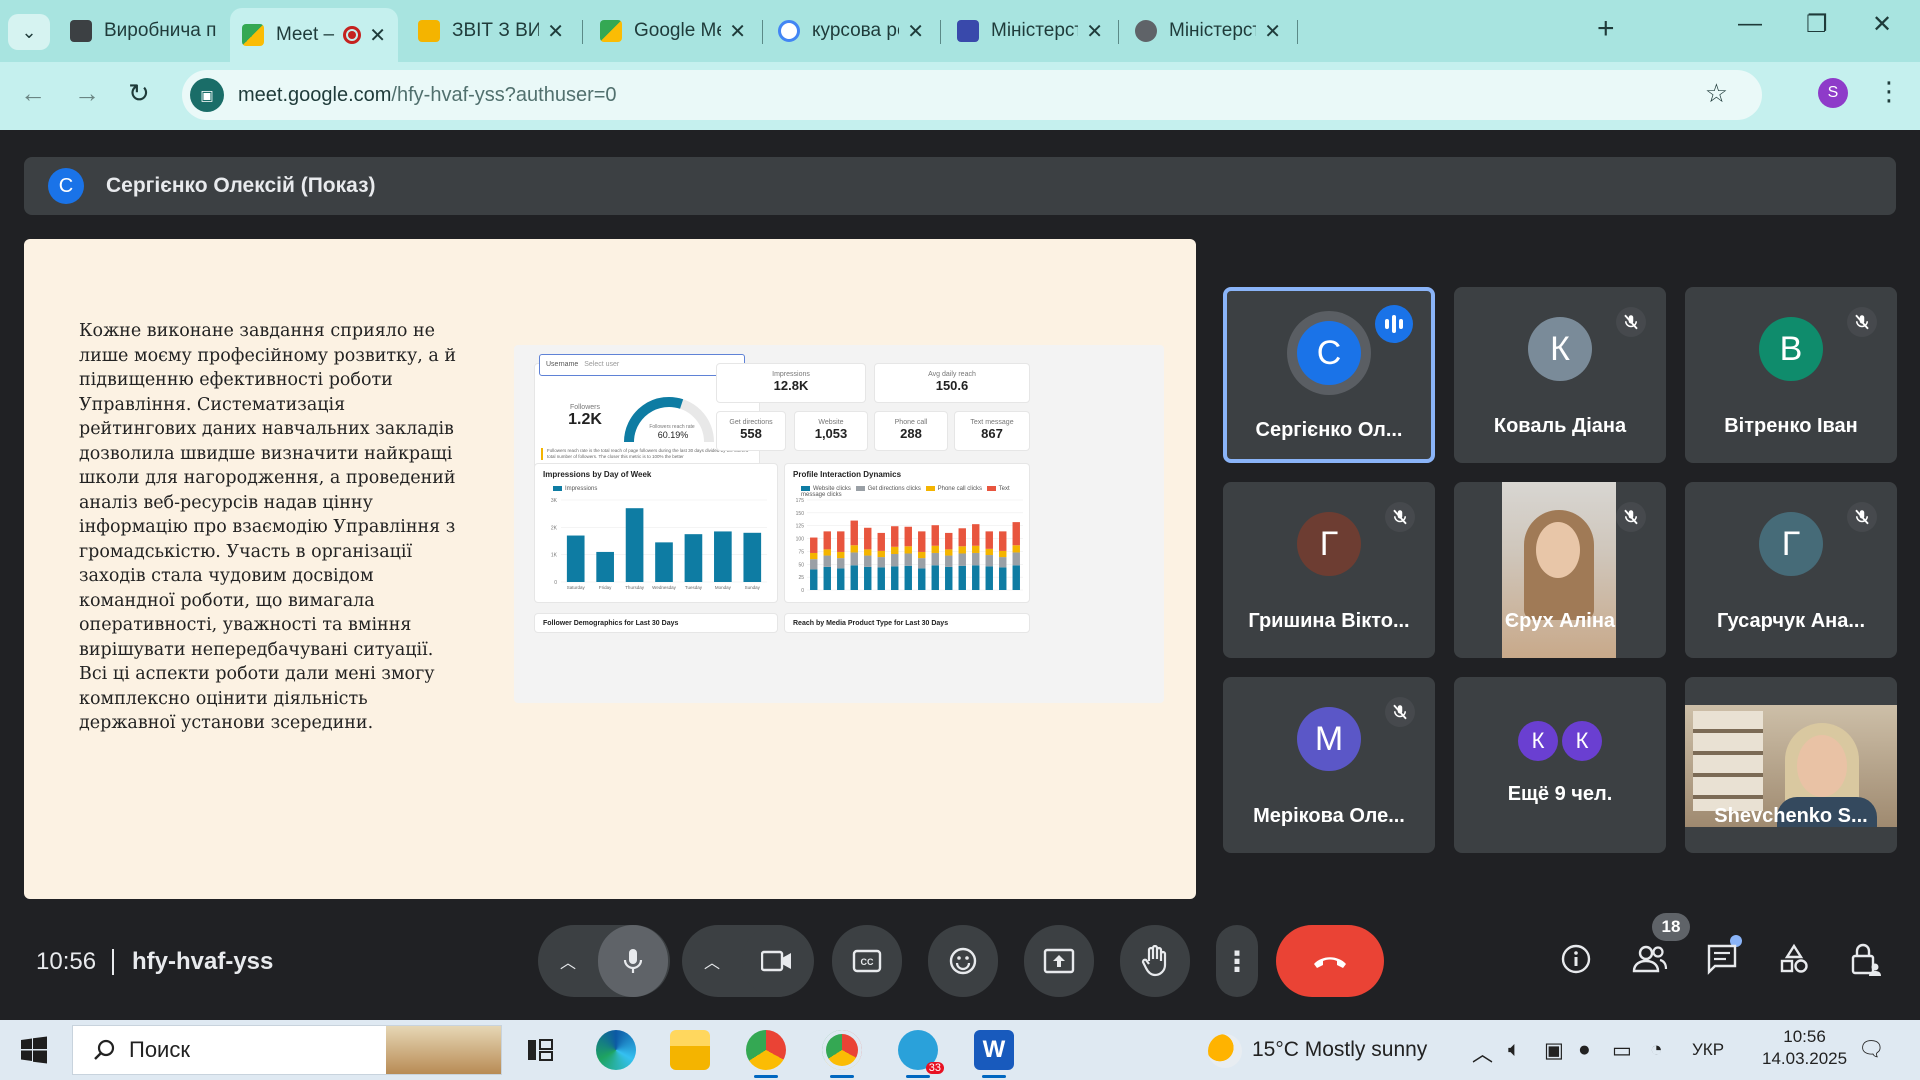 The height and width of the screenshot is (1080, 1920). What do you see at coordinates (963, 961) in the screenshot?
I see `reactions-button` at bounding box center [963, 961].